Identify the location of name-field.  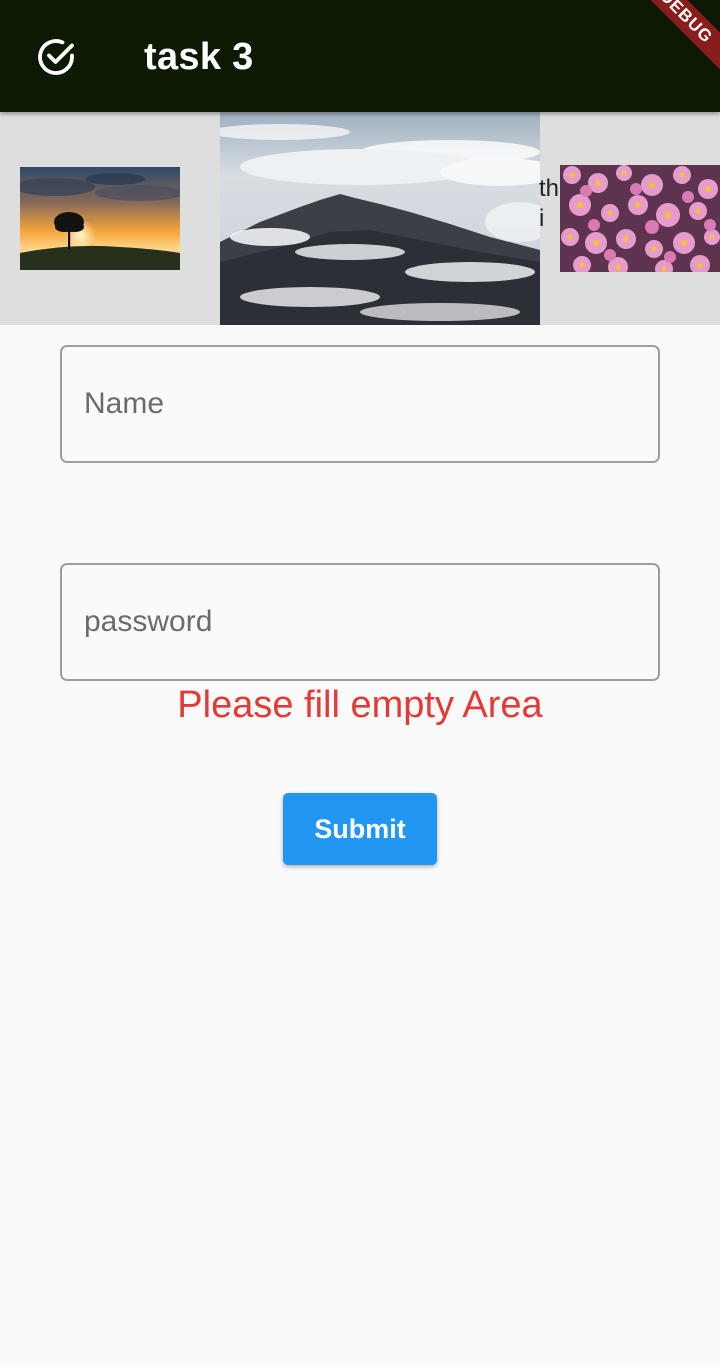
(360, 404).